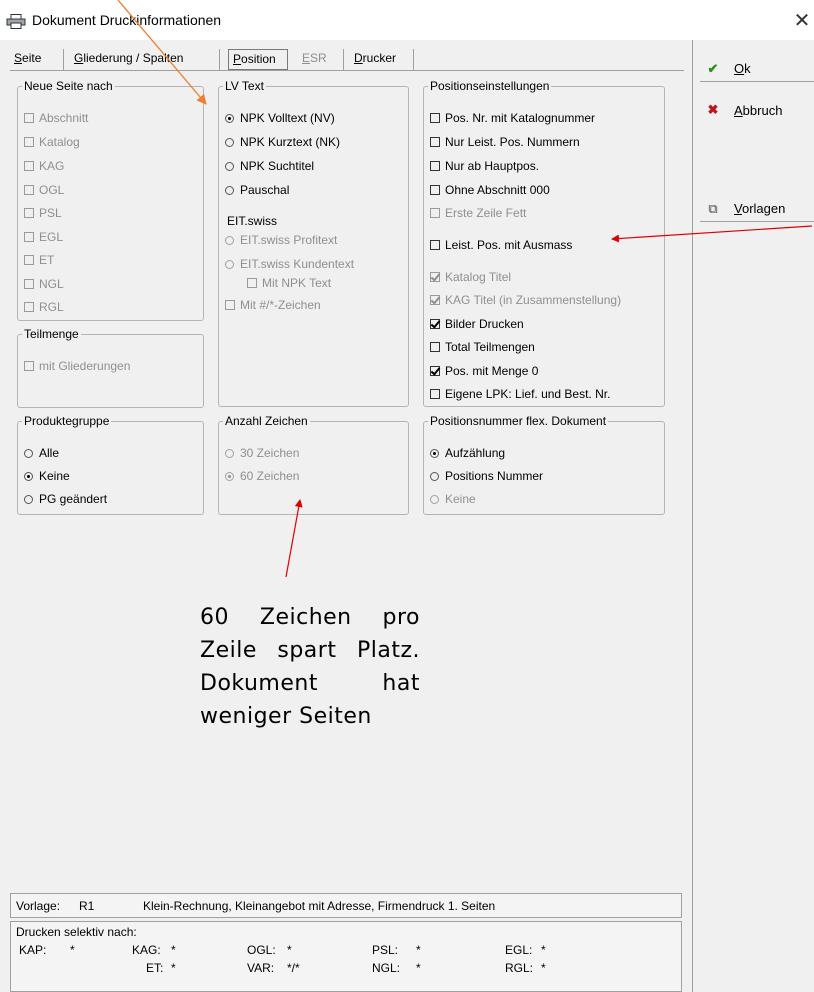 This screenshot has height=992, width=814. What do you see at coordinates (269, 166) in the screenshot?
I see `radio-npk-suchtitel: NPK Suchtitel` at bounding box center [269, 166].